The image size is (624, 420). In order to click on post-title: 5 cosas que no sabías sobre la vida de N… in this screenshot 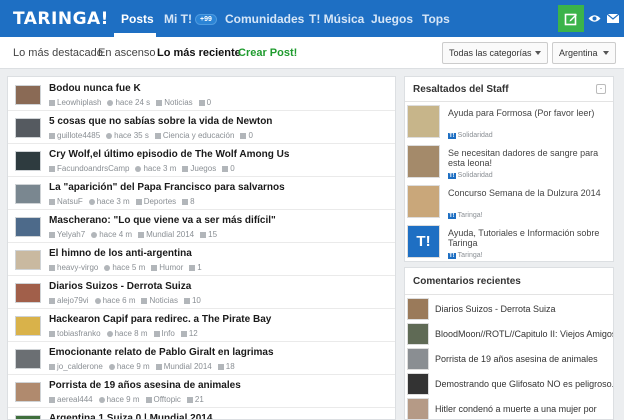, I will do `click(160, 121)`.